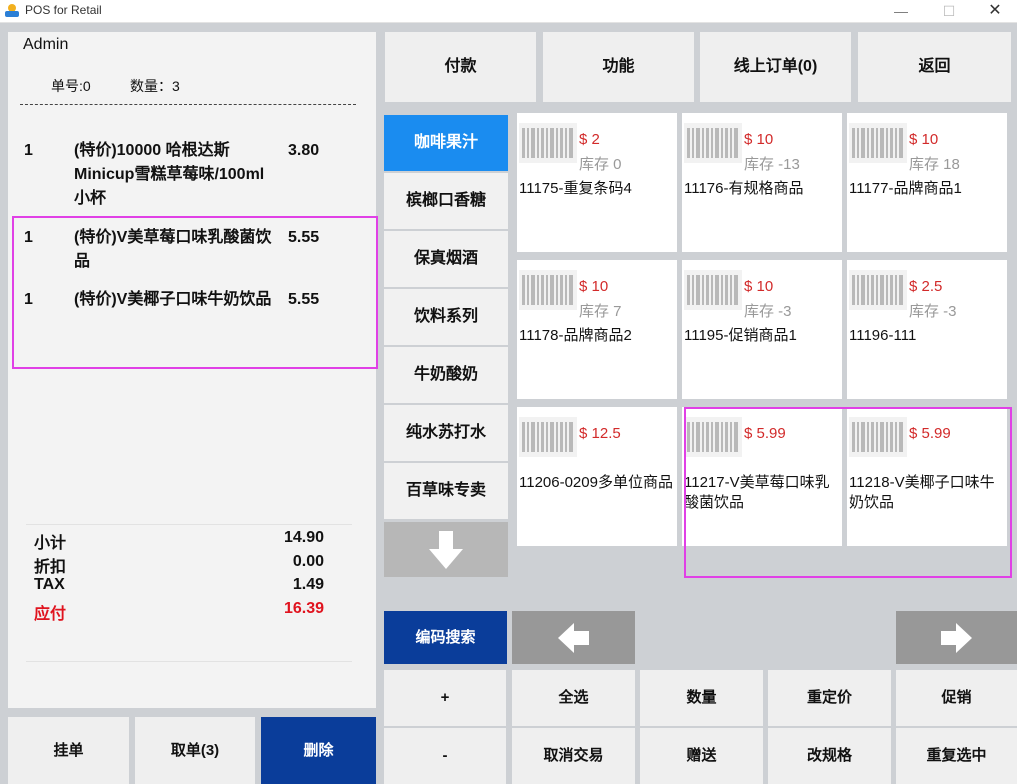 This screenshot has width=1017, height=784. I want to click on receipt-line-item: 1 (特价)V美草莓口味乳酸菌饮品 5.55, so click(192, 250).